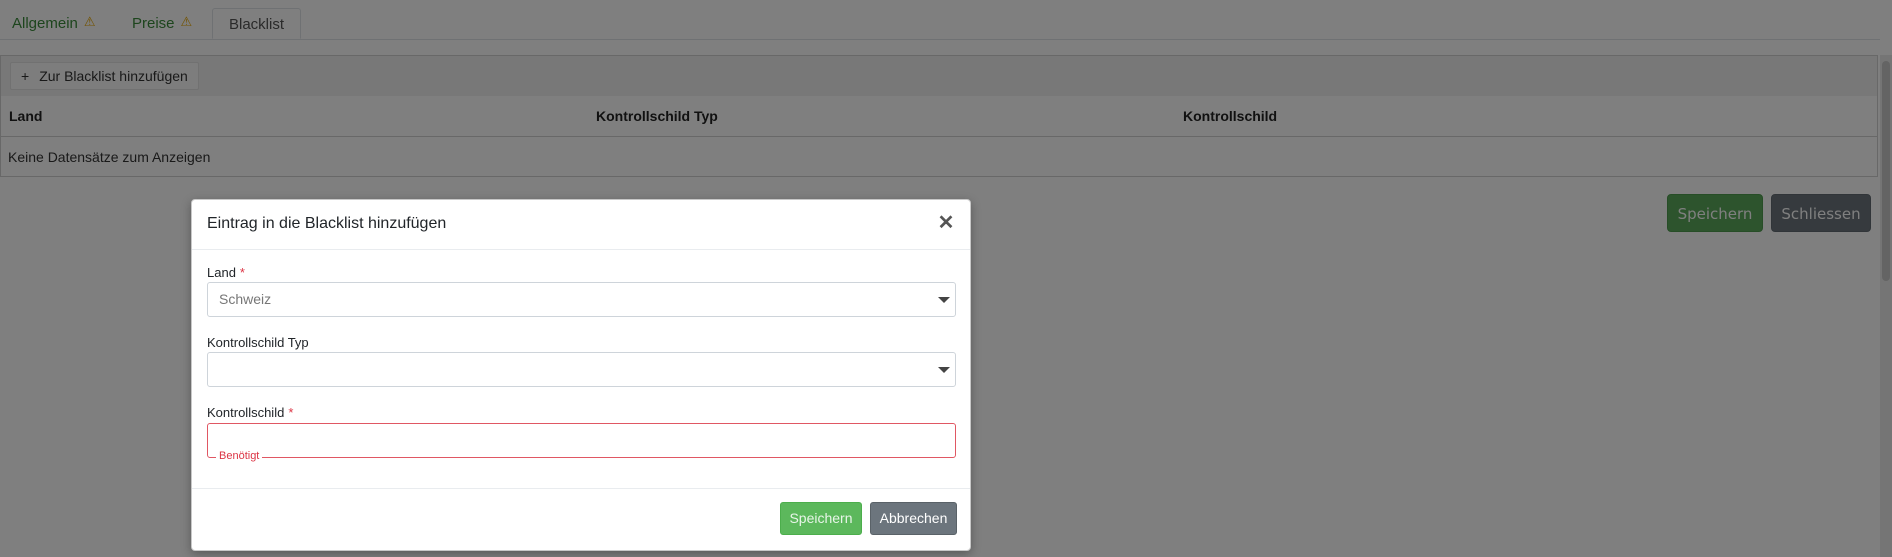 Image resolution: width=1892 pixels, height=557 pixels. Describe the element at coordinates (221, 272) in the screenshot. I see `land-label-text: Land` at that location.